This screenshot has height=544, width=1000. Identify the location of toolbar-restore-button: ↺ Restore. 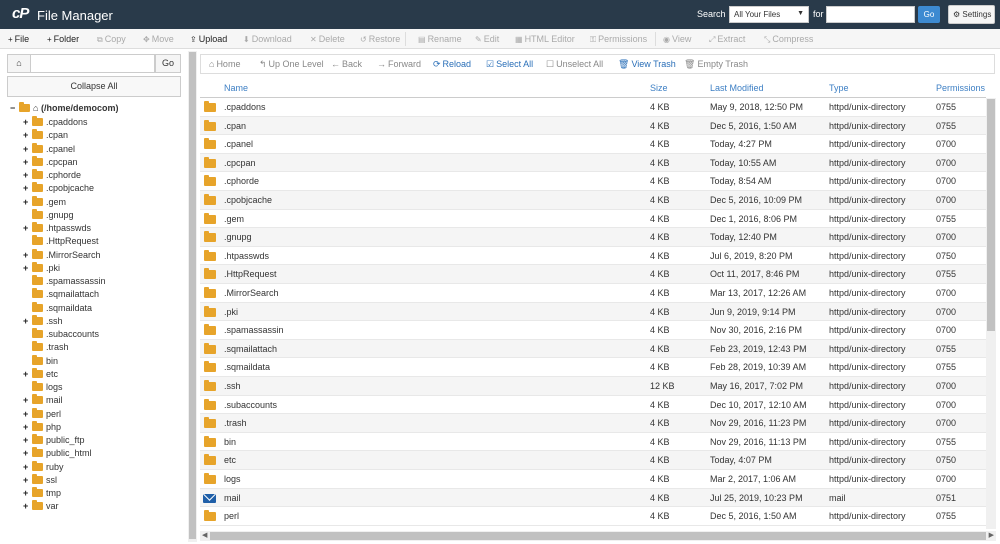
(380, 39).